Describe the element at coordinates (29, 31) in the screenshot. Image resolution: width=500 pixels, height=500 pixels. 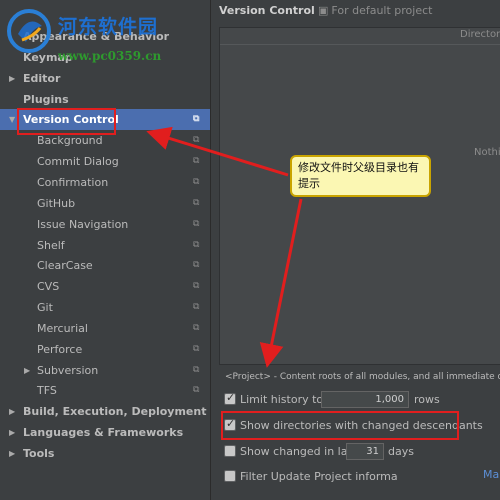
I see `watermark-logo-icon` at that location.